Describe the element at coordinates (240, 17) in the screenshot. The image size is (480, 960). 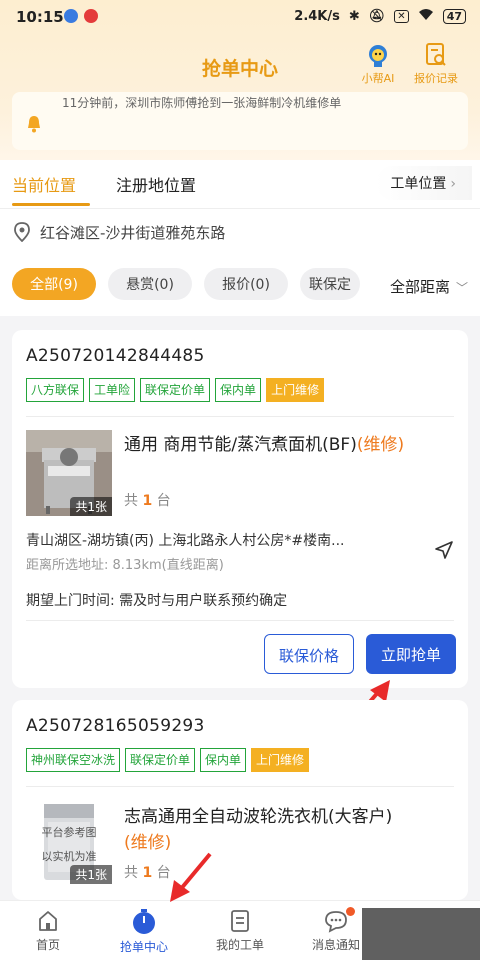
I see `status-bar: 10:15 2.4K/s ✱ 🔕︎ ✕ 47` at that location.